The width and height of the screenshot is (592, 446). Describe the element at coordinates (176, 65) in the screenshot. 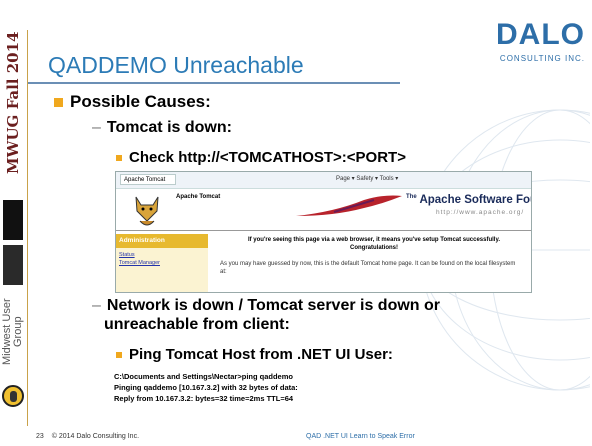

I see `slide-title: QADDEMO Unreachable` at that location.